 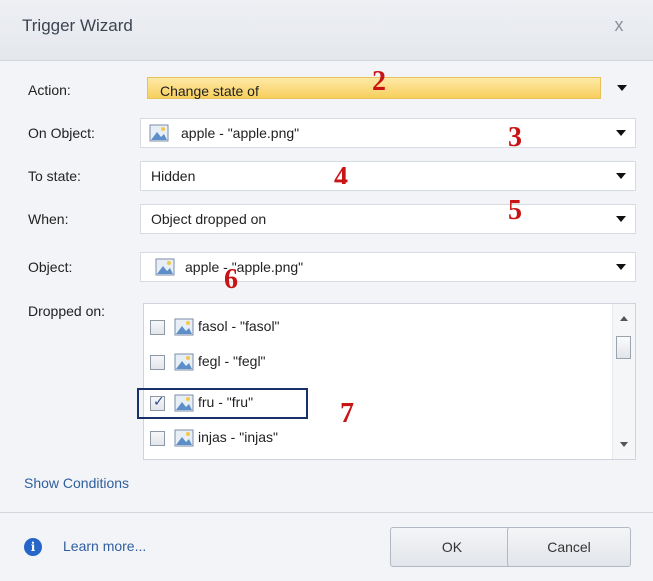 I want to click on footer-divider, so click(x=326, y=512).